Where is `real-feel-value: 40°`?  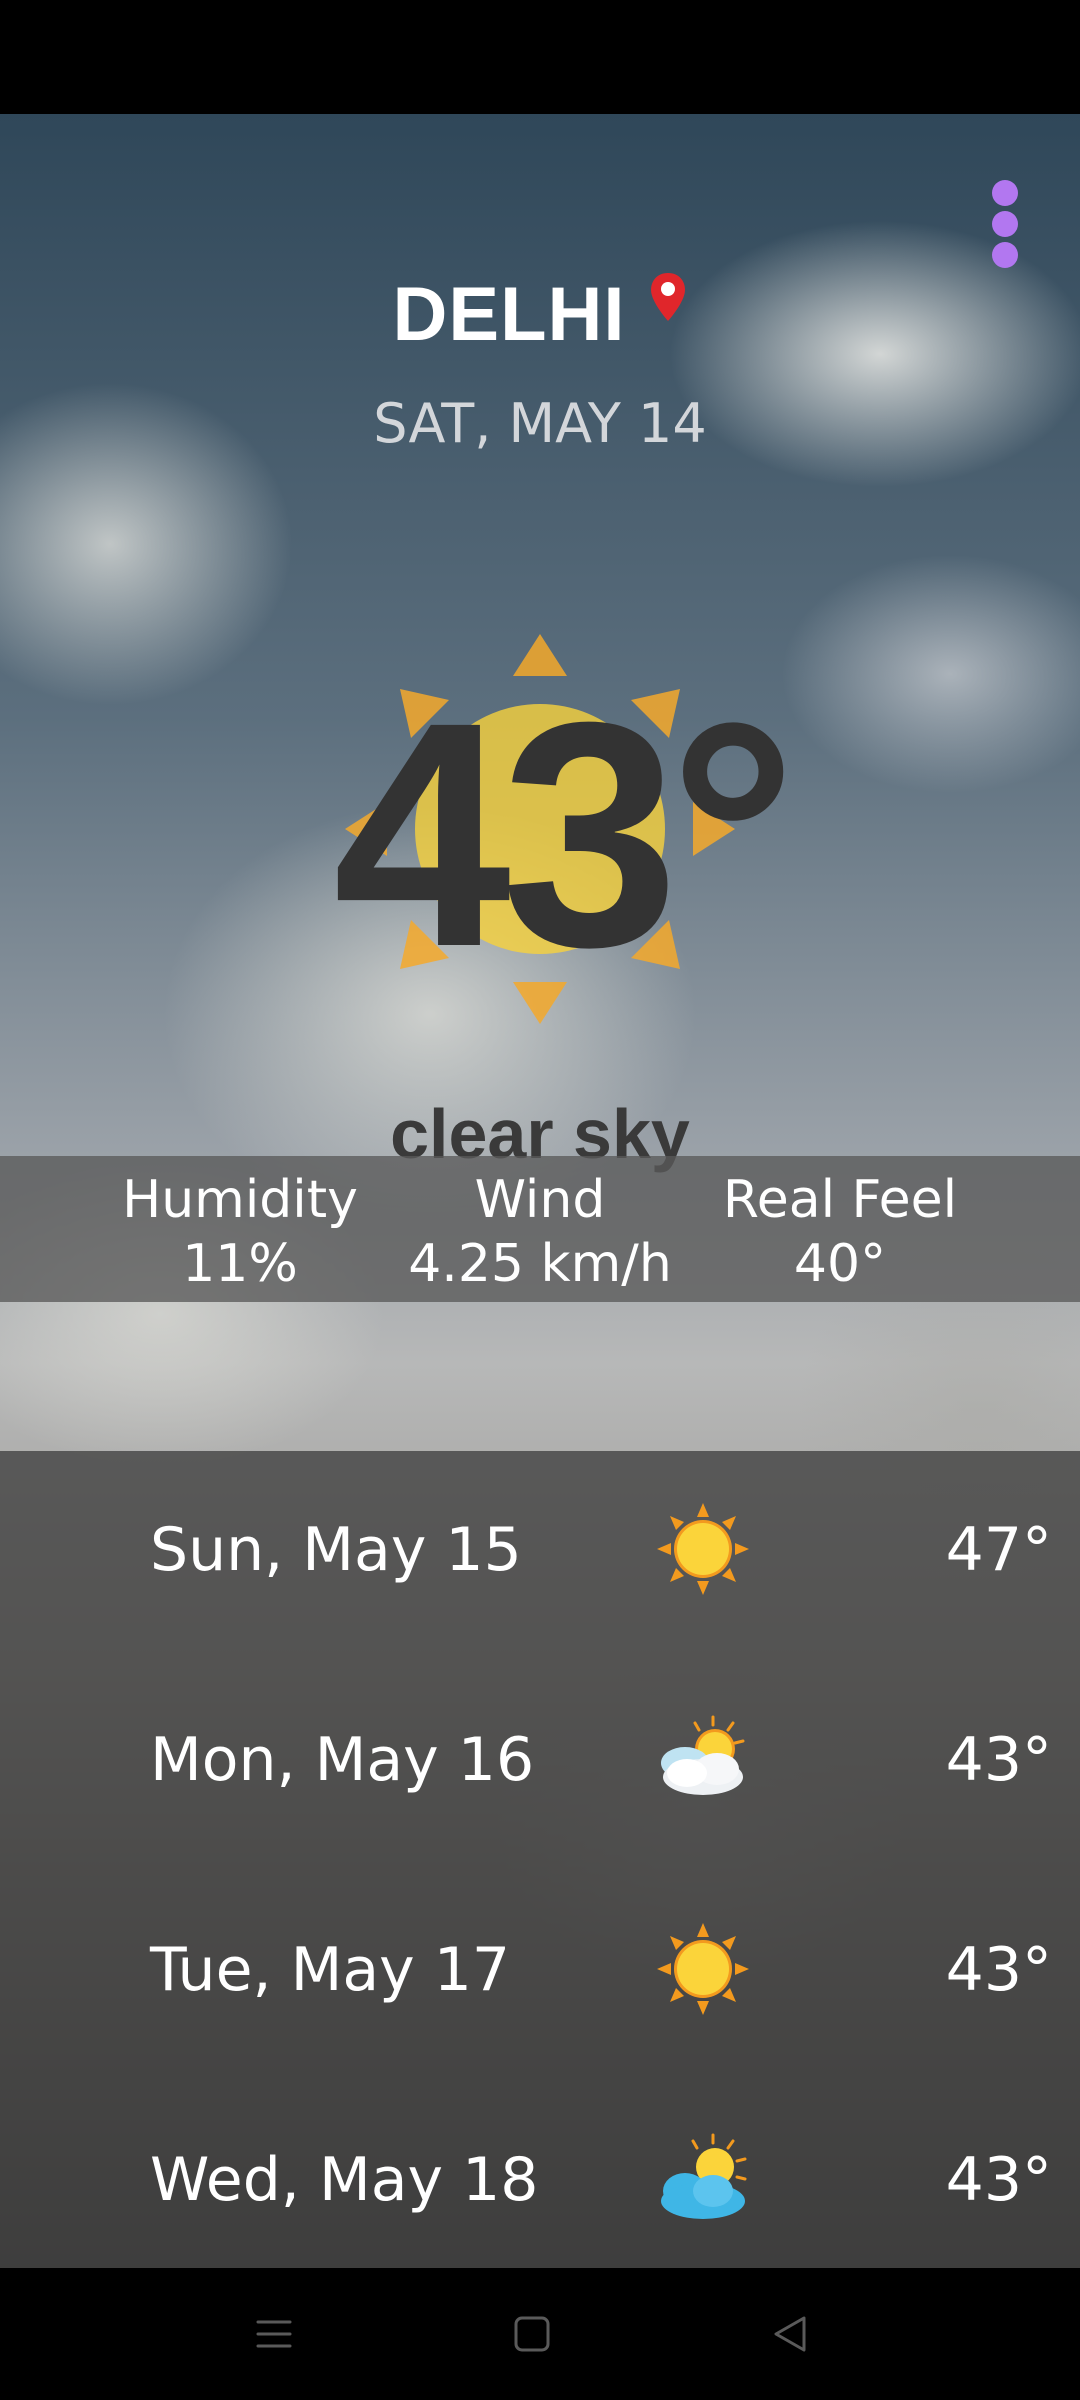 real-feel-value: 40° is located at coordinates (840, 1264).